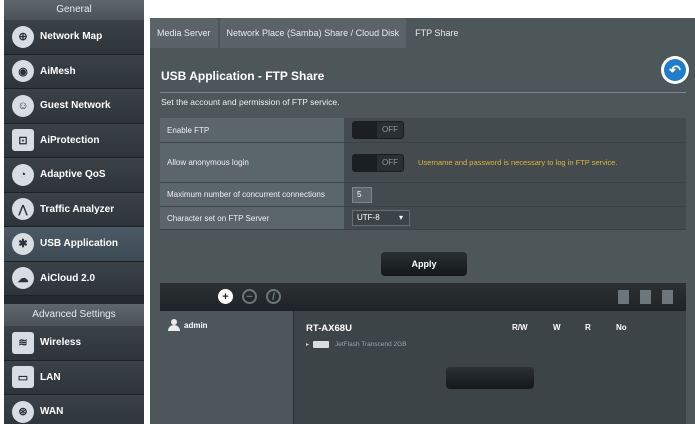 This screenshot has height=424, width=695. I want to click on sidebar-general-header: General, so click(74, 10).